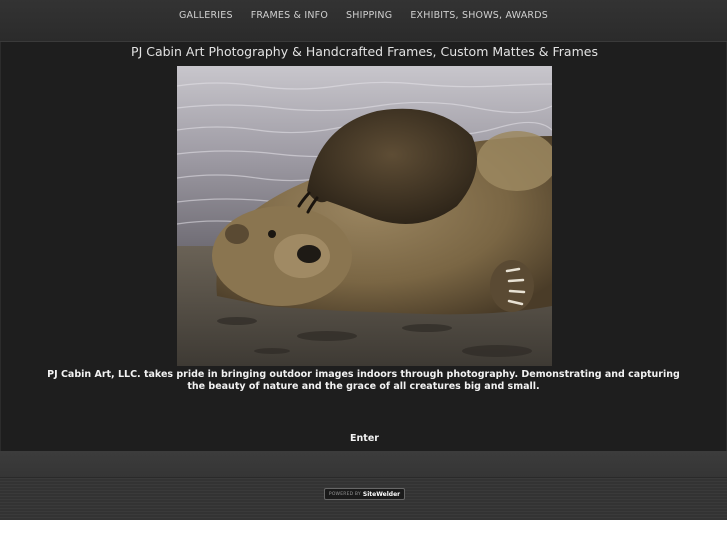 The image size is (727, 545). Describe the element at coordinates (289, 10) in the screenshot. I see `nav-frames-info: FRAMES & INFO` at that location.